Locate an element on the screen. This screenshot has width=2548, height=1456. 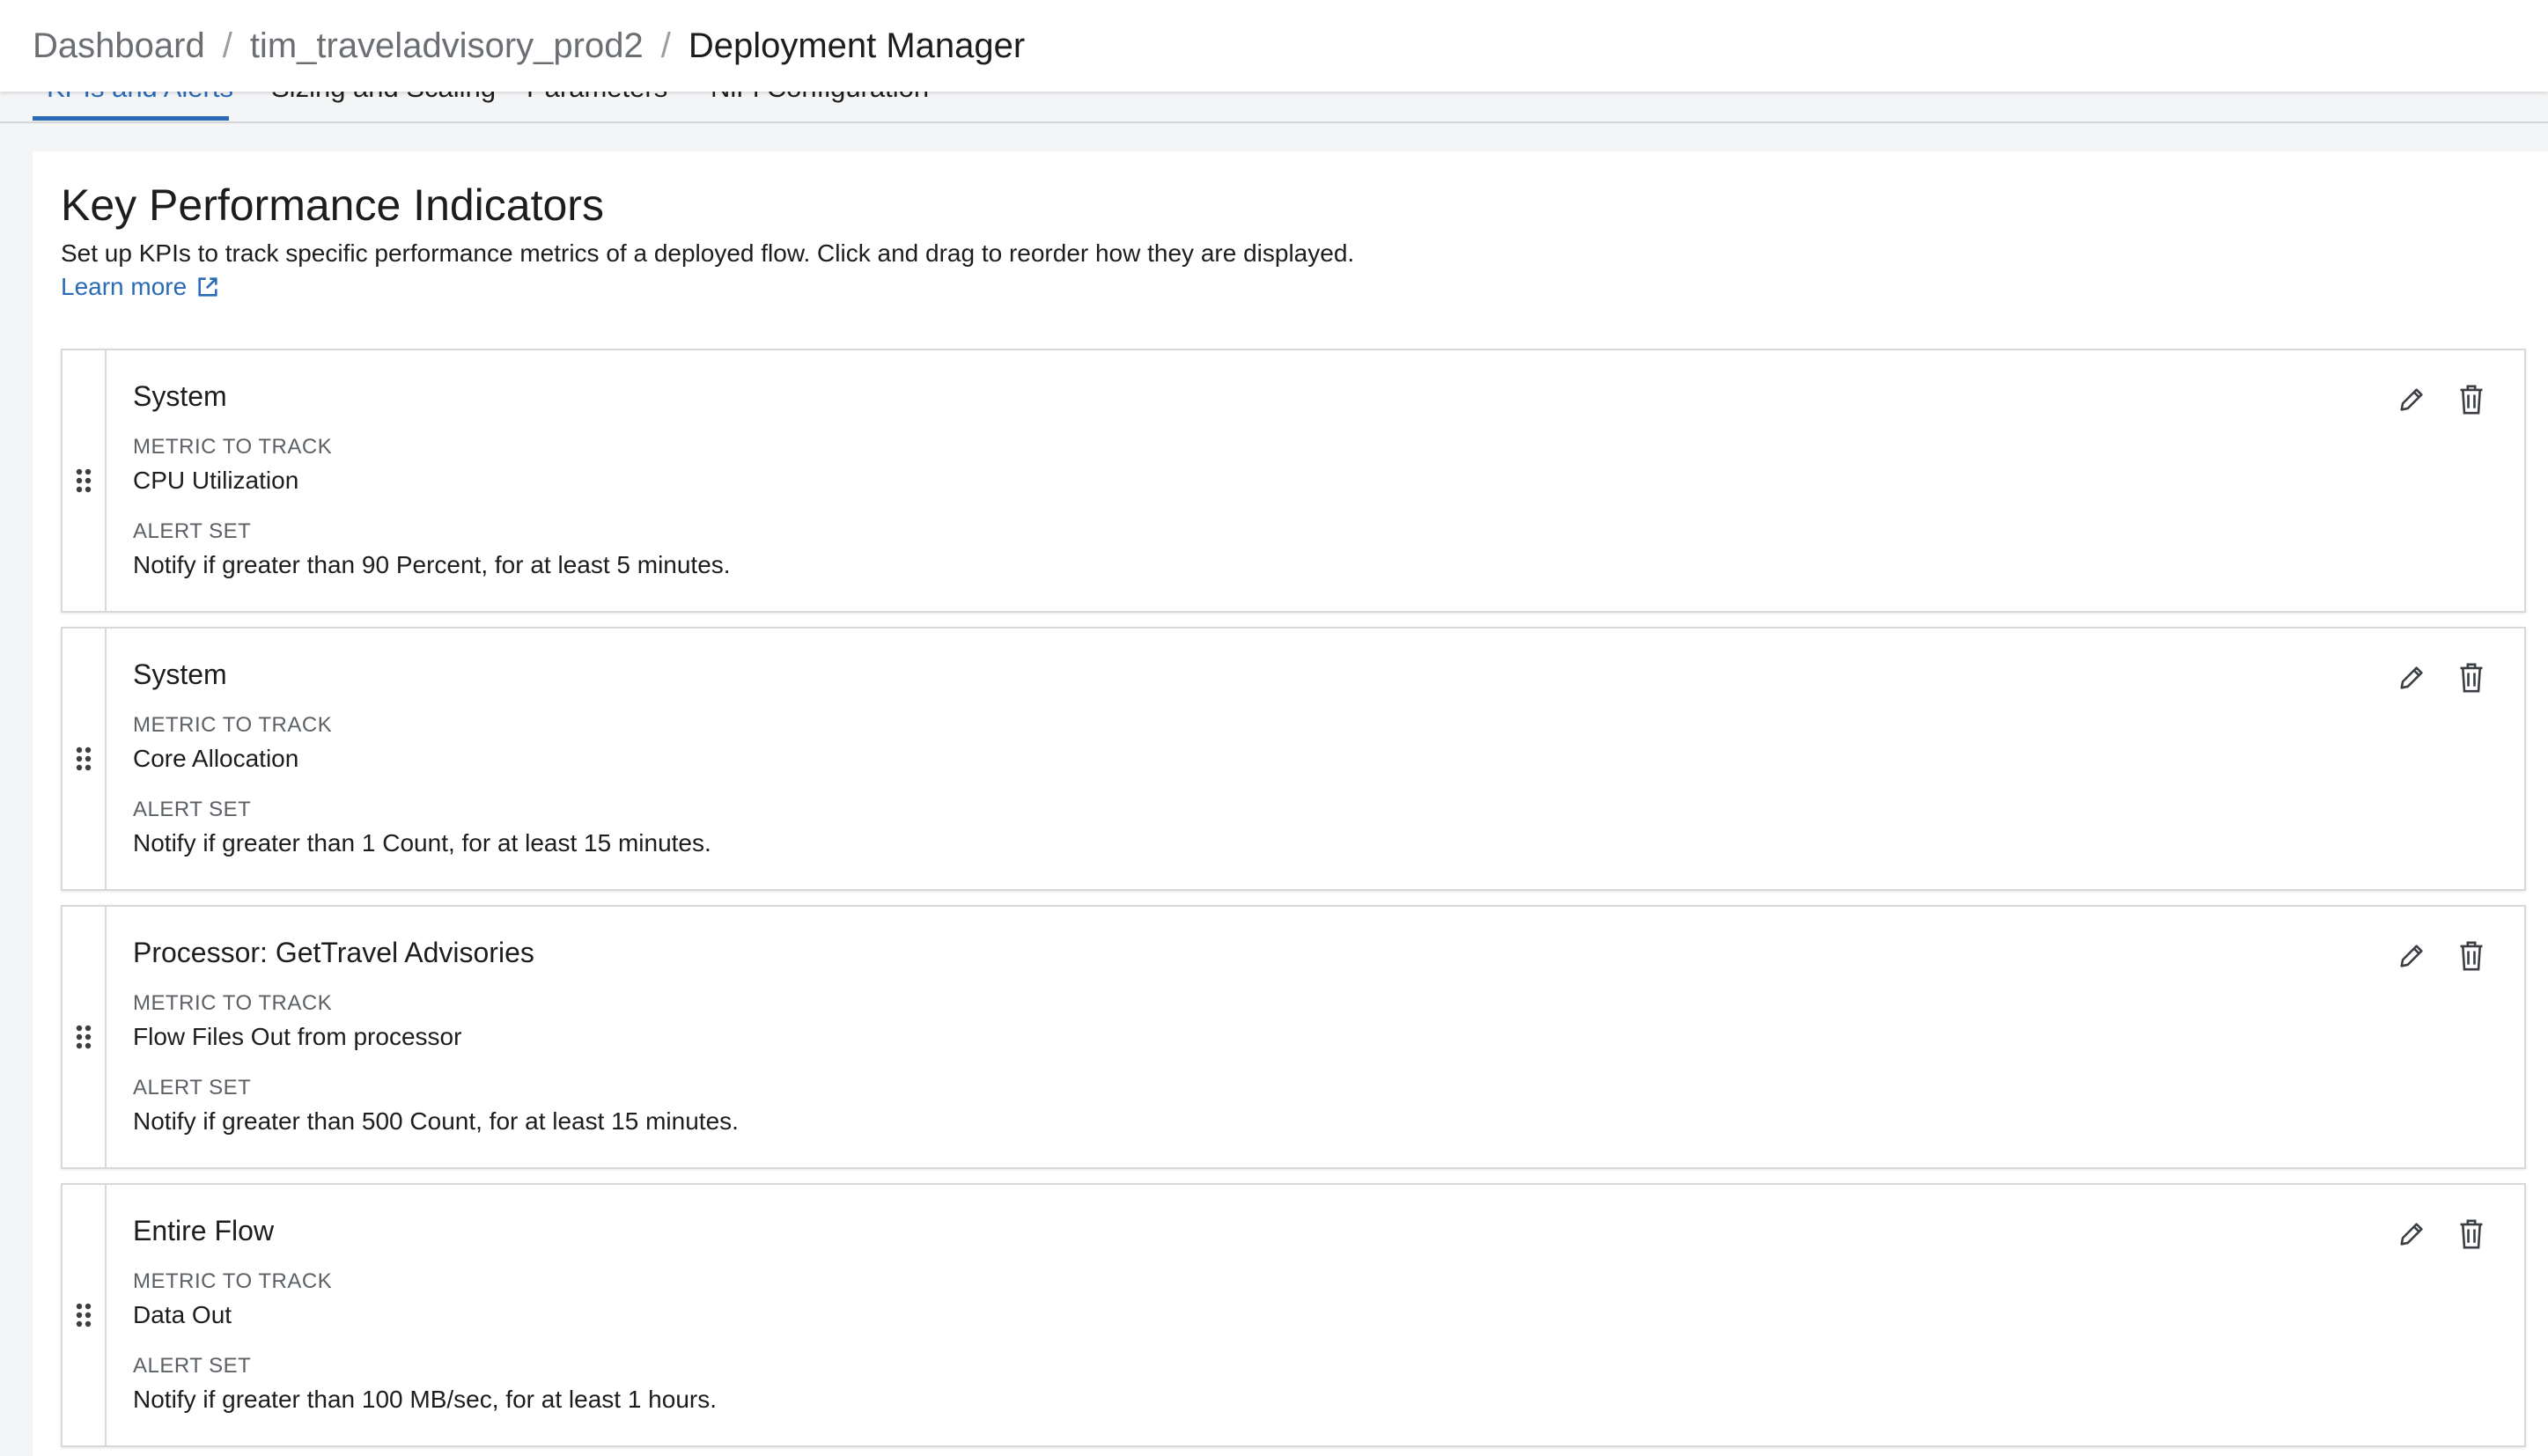
kpi-scope: Entire Flow is located at coordinates (204, 1230).